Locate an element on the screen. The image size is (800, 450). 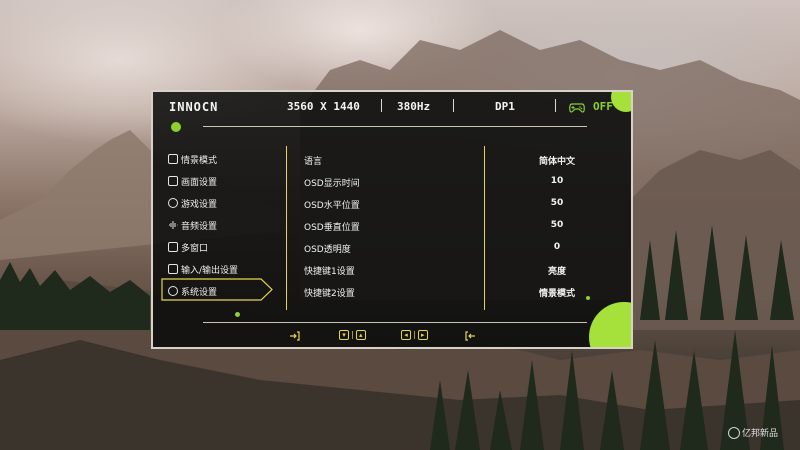
watermark-text: 亿邦新品 is located at coordinates (760, 434).